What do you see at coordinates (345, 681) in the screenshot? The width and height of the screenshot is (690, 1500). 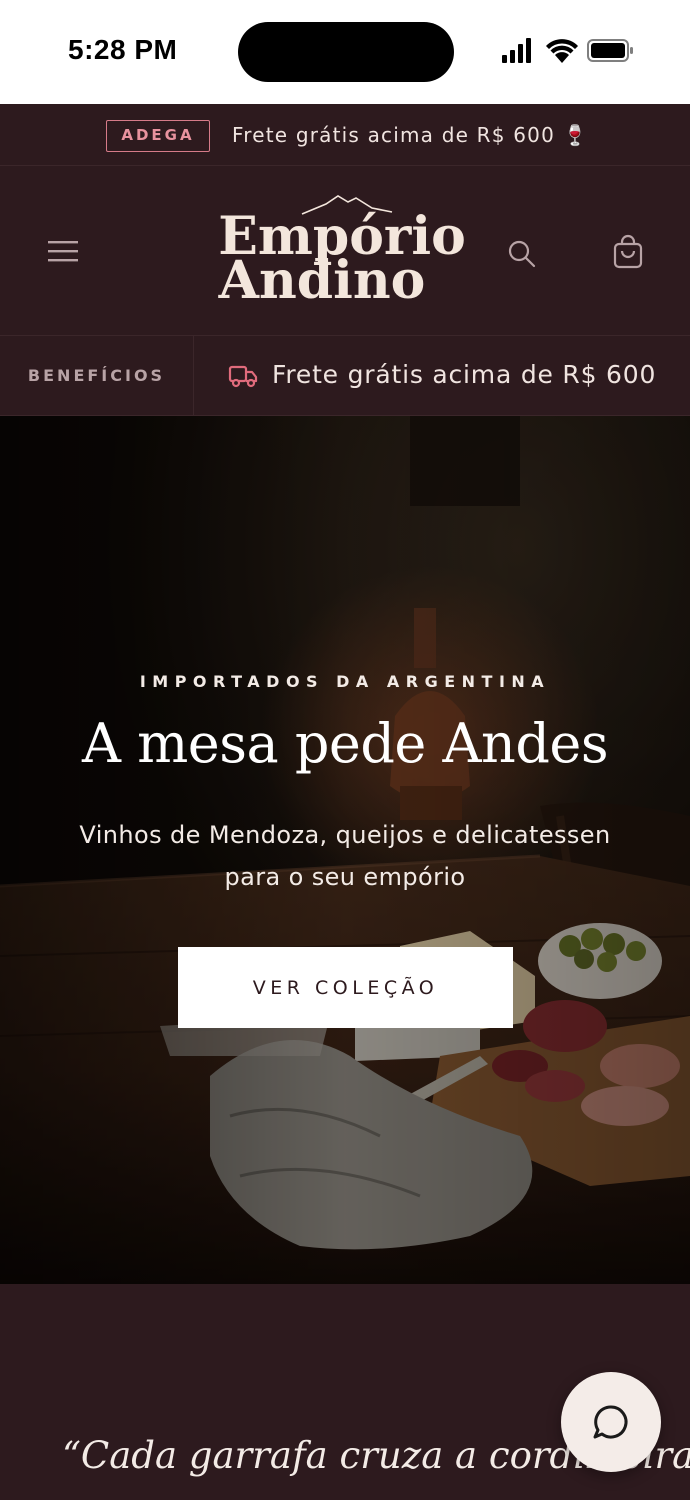 I see `hero-eyebrow: IMPORTADOS DA ARGENTINA` at bounding box center [345, 681].